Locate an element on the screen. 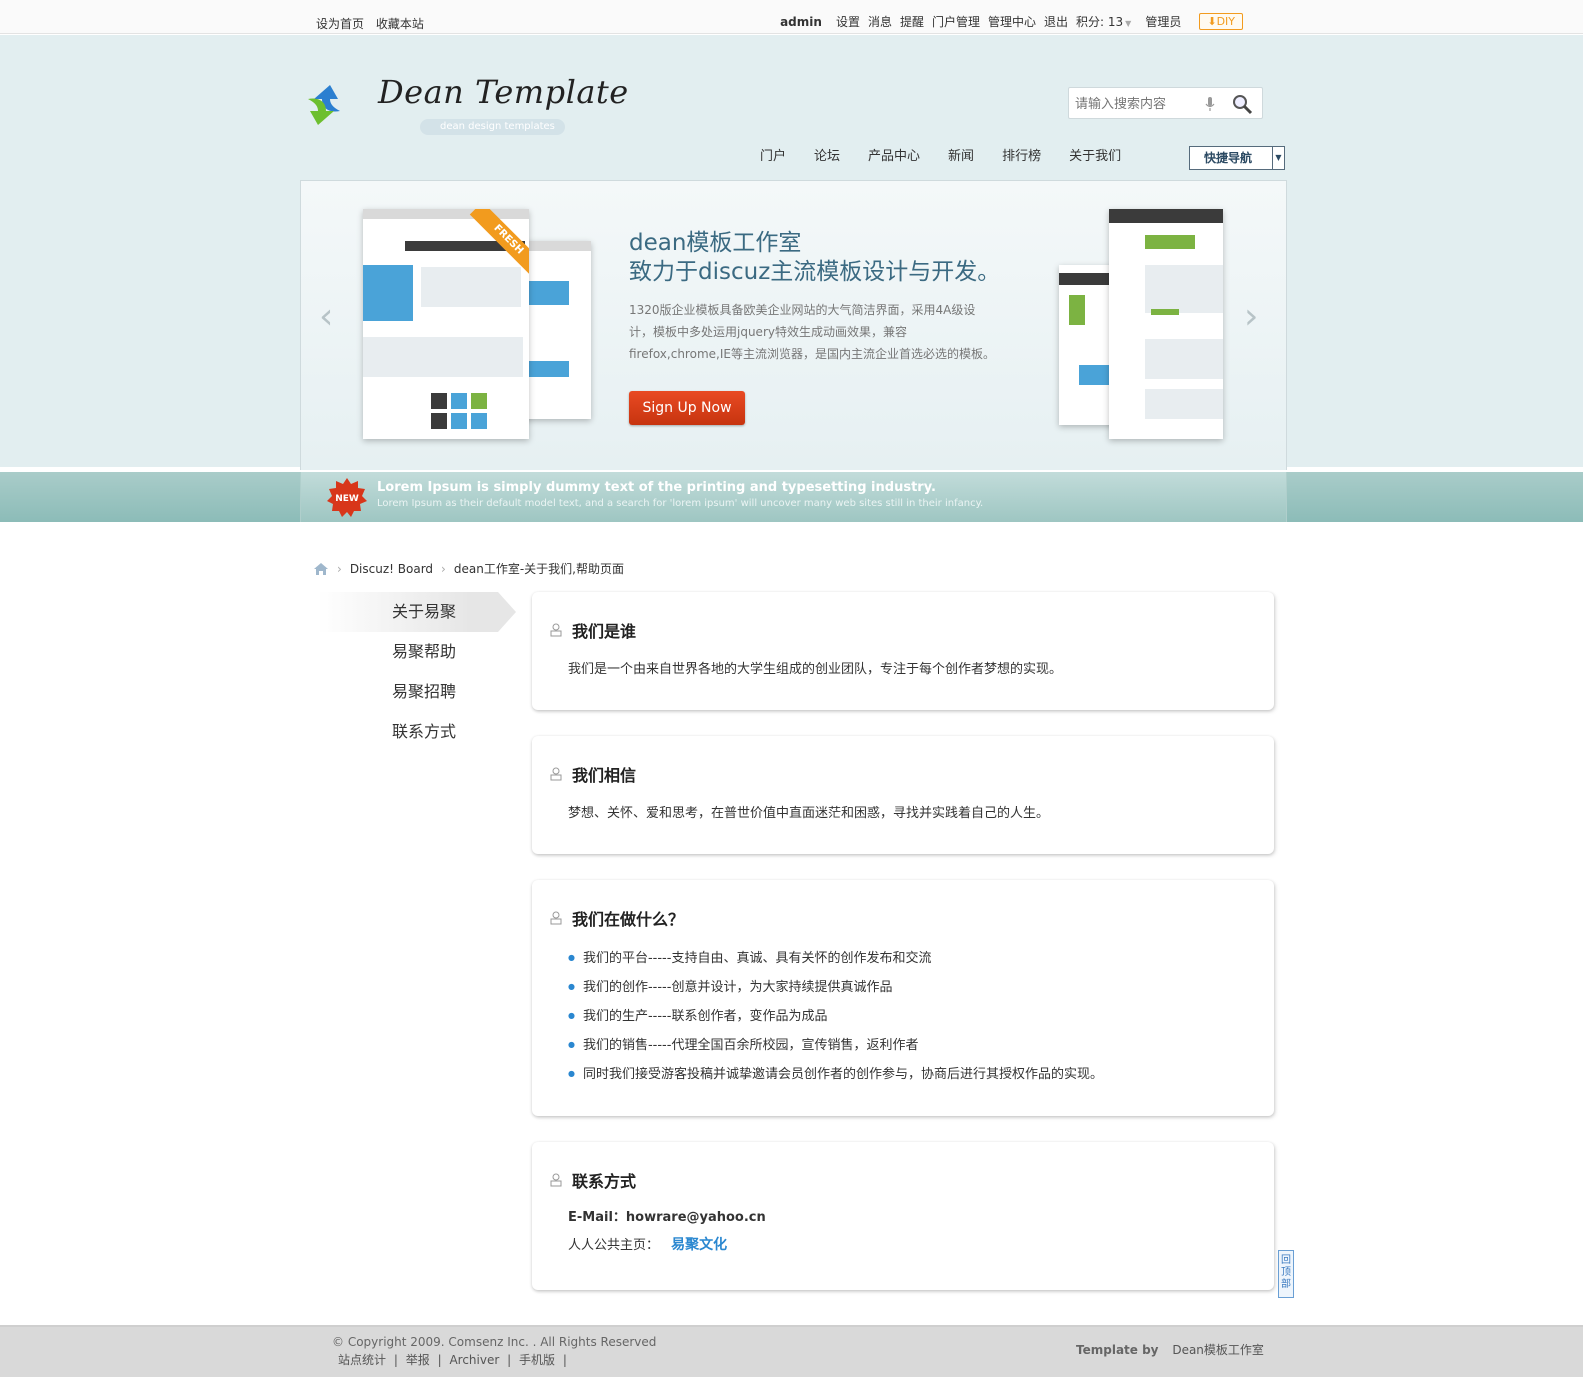 The width and height of the screenshot is (1583, 1377). section-title: 联系方式 is located at coordinates (604, 1181).